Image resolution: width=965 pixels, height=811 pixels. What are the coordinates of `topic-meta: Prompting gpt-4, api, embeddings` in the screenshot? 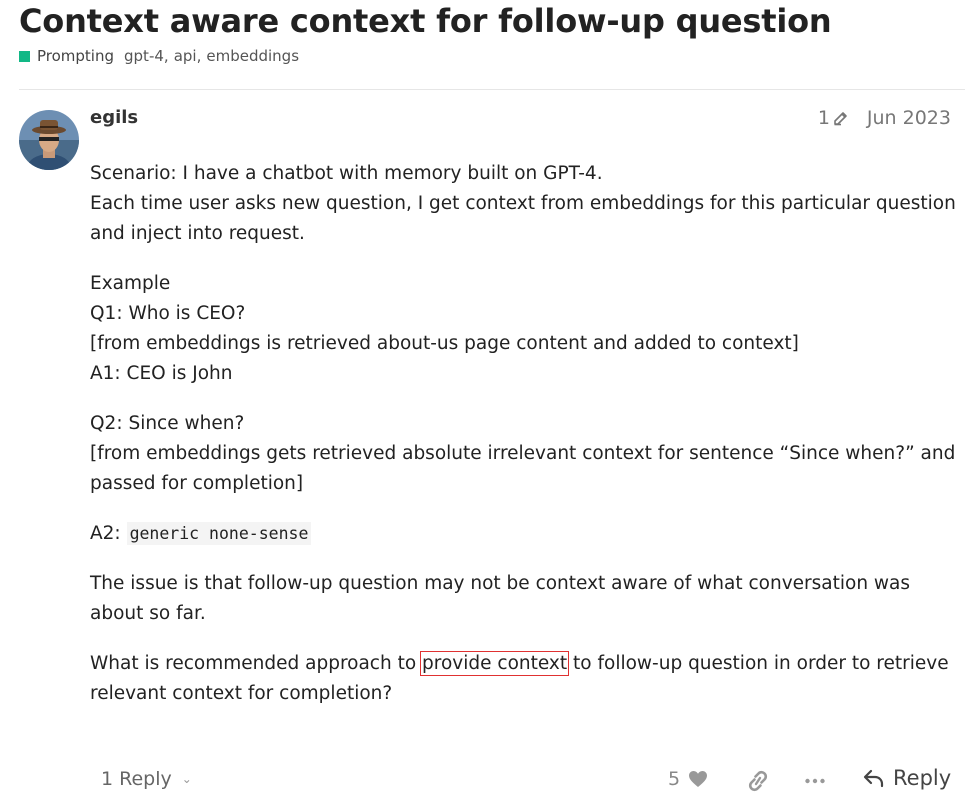 It's located at (159, 56).